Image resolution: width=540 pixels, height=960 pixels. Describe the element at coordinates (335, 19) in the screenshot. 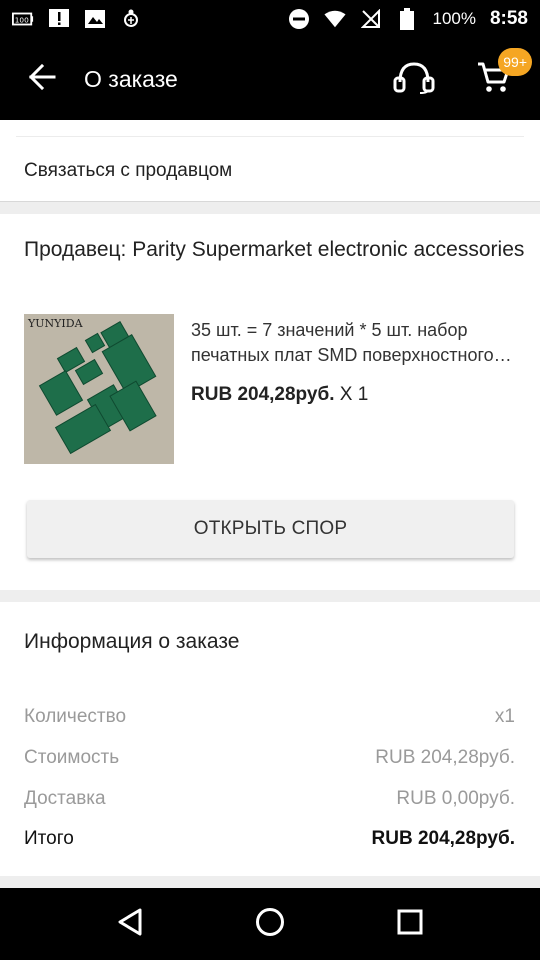

I see `wifi-icon` at that location.